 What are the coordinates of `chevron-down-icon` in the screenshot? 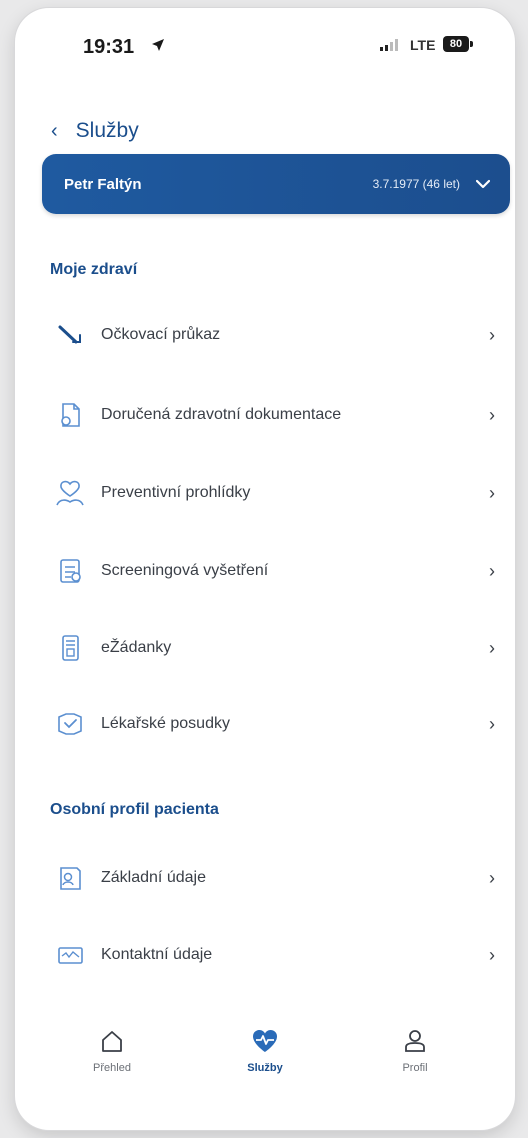 It's located at (483, 184).